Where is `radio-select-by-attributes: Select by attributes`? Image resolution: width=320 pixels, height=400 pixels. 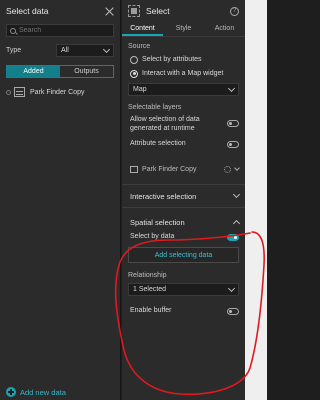 radio-select-by-attributes: Select by attributes is located at coordinates (183, 57).